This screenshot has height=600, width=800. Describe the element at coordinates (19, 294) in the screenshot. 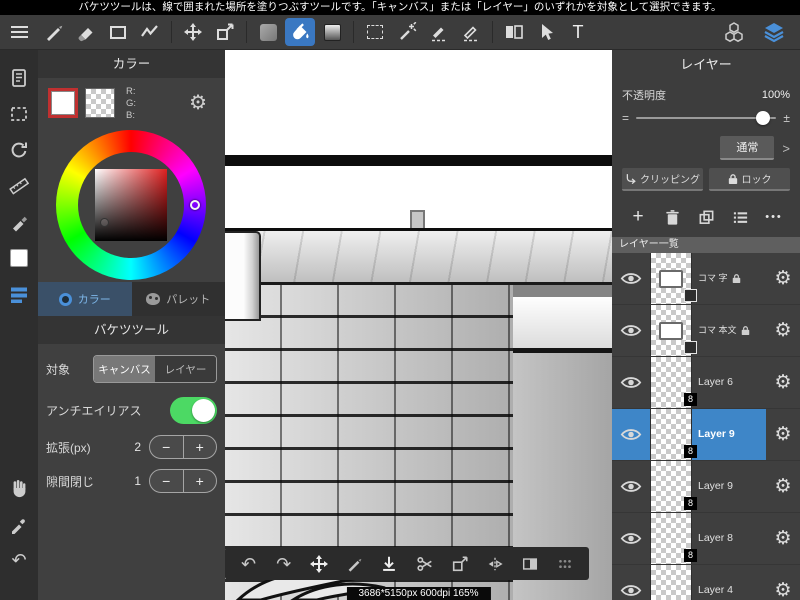

I see `layer-list-toggle-button` at that location.